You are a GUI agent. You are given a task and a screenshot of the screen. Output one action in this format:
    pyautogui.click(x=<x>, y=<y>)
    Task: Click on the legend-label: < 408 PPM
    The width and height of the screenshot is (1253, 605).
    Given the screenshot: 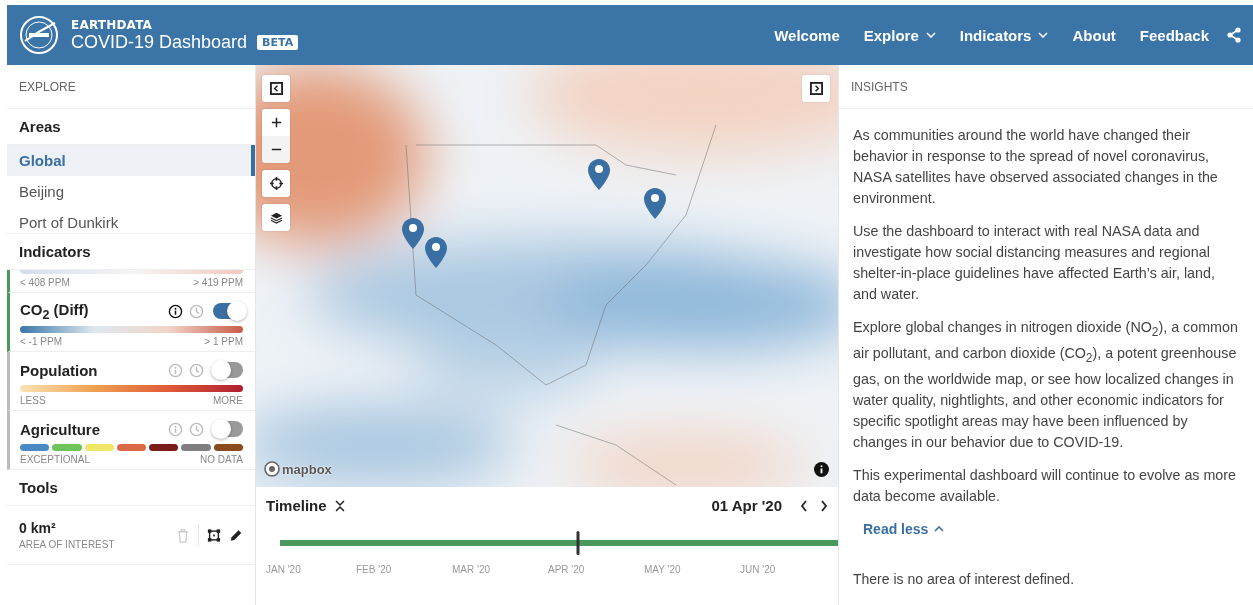 What is the action you would take?
    pyautogui.click(x=45, y=282)
    